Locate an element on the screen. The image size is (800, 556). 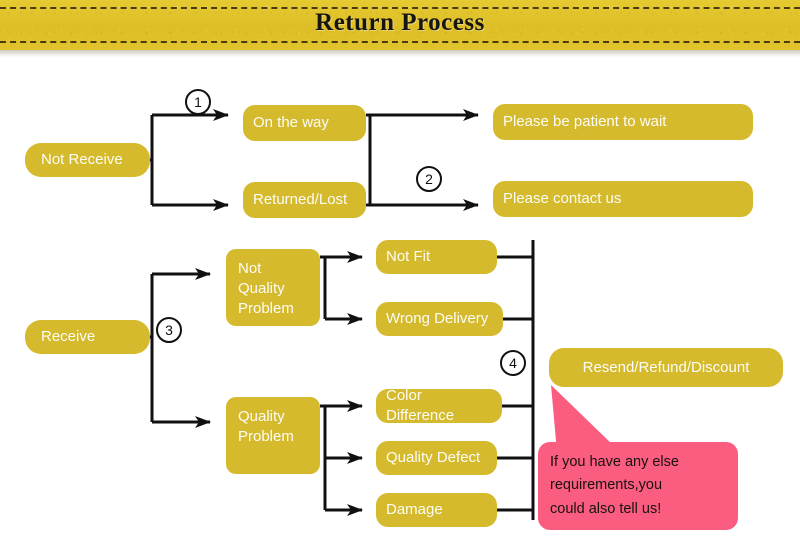
step-marker-2: 2 is located at coordinates (429, 179).